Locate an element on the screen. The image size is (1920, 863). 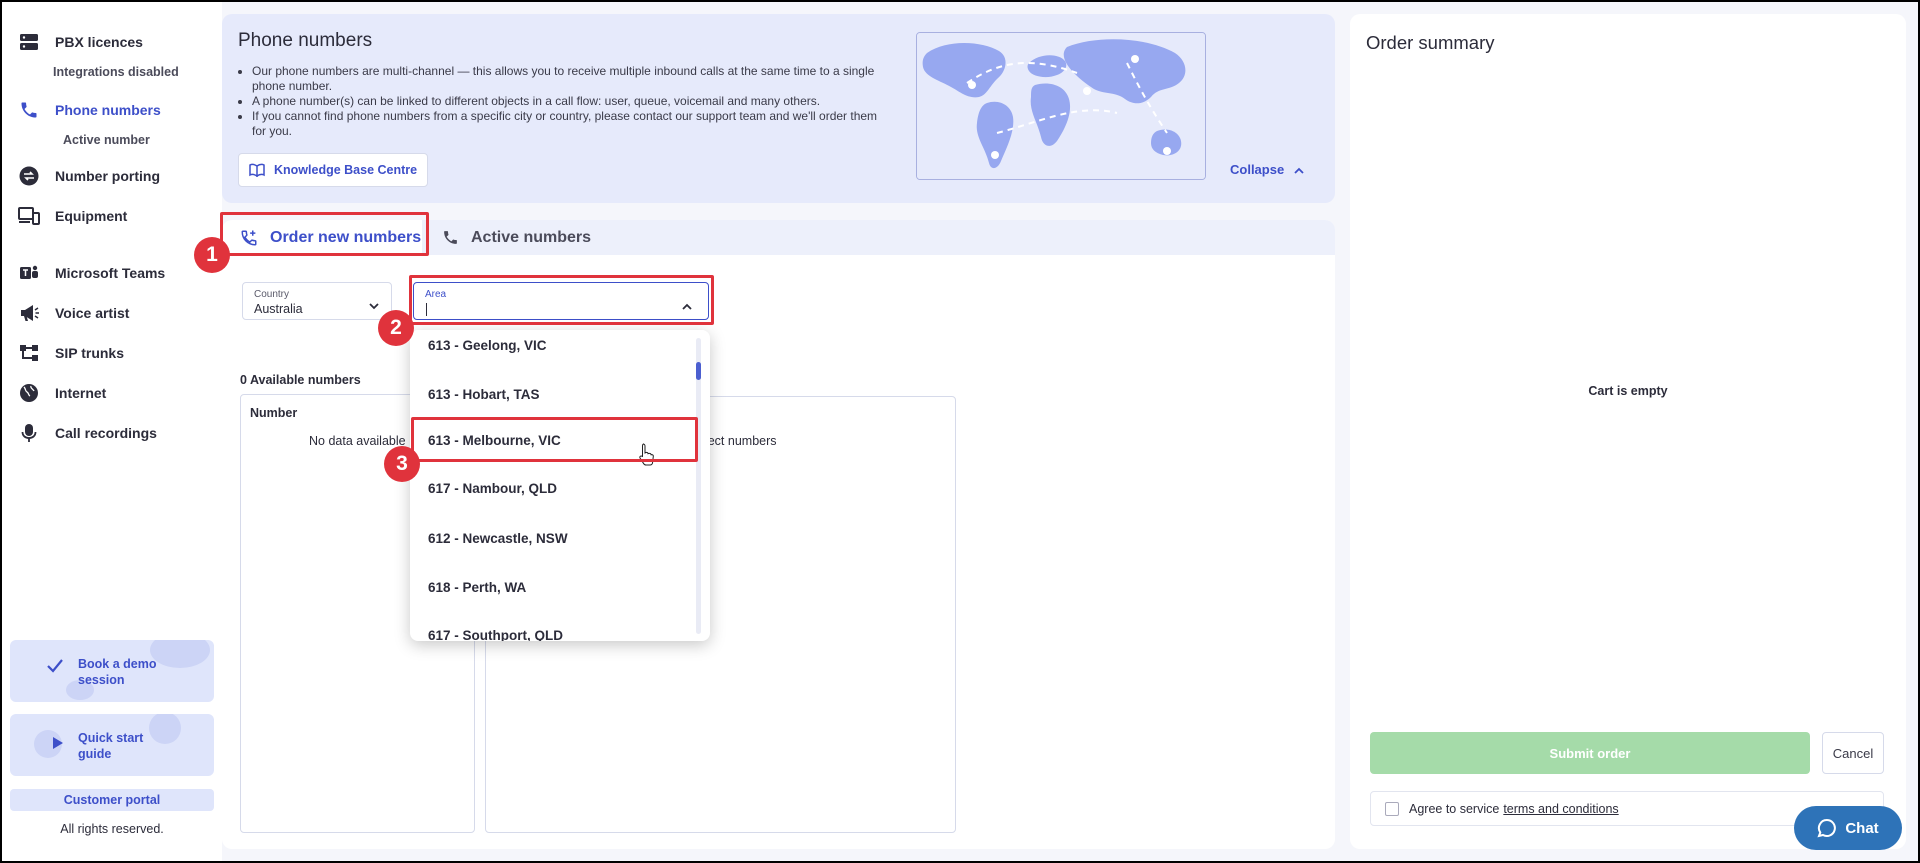
check-icon is located at coordinates (55, 668).